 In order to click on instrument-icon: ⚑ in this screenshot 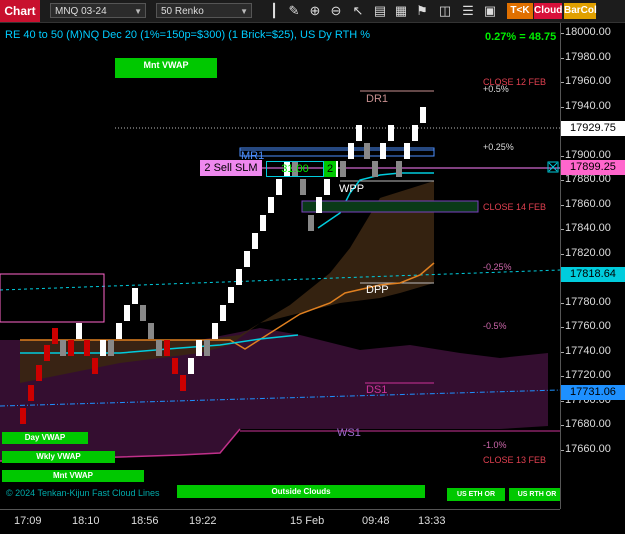, I will do `click(422, 11)`.